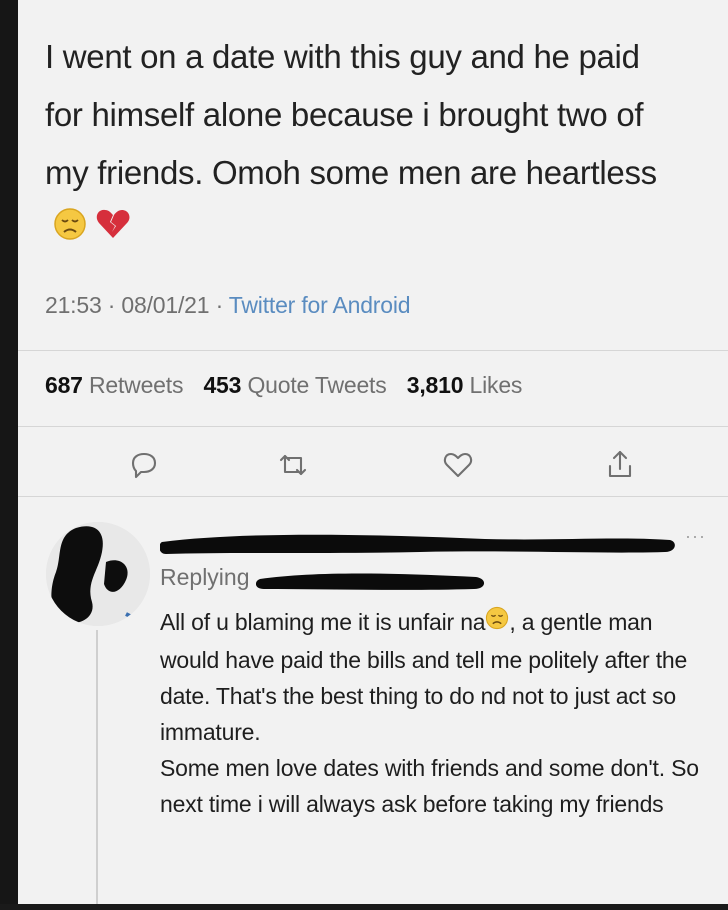 This screenshot has width=728, height=910. Describe the element at coordinates (364, 907) in the screenshot. I see `bottom-edge-bar` at that location.